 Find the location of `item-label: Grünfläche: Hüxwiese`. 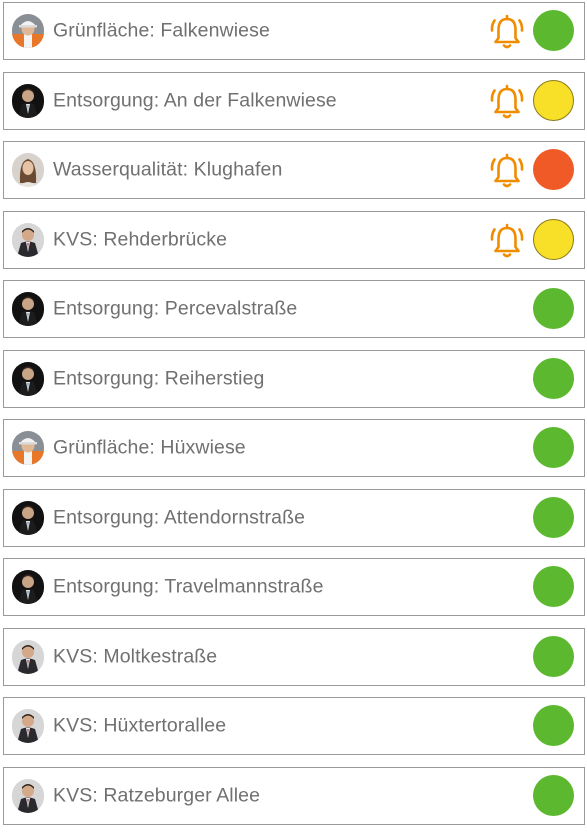

item-label: Grünfläche: Hüxwiese is located at coordinates (149, 447).